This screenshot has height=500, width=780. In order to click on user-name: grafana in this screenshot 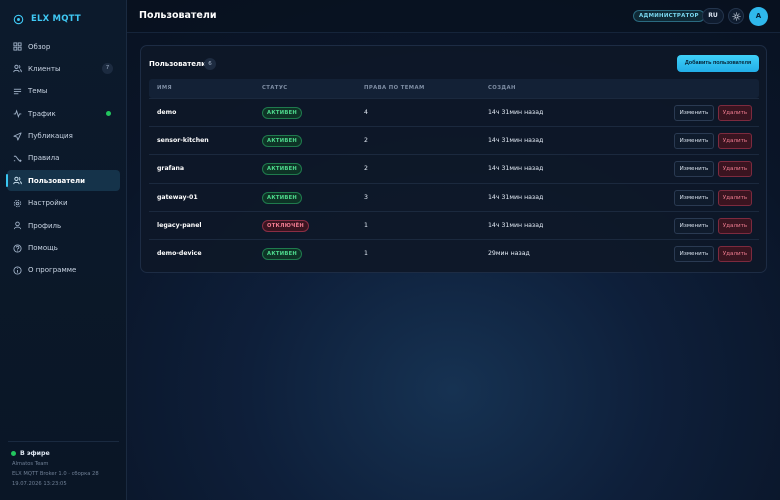, I will do `click(171, 169)`.